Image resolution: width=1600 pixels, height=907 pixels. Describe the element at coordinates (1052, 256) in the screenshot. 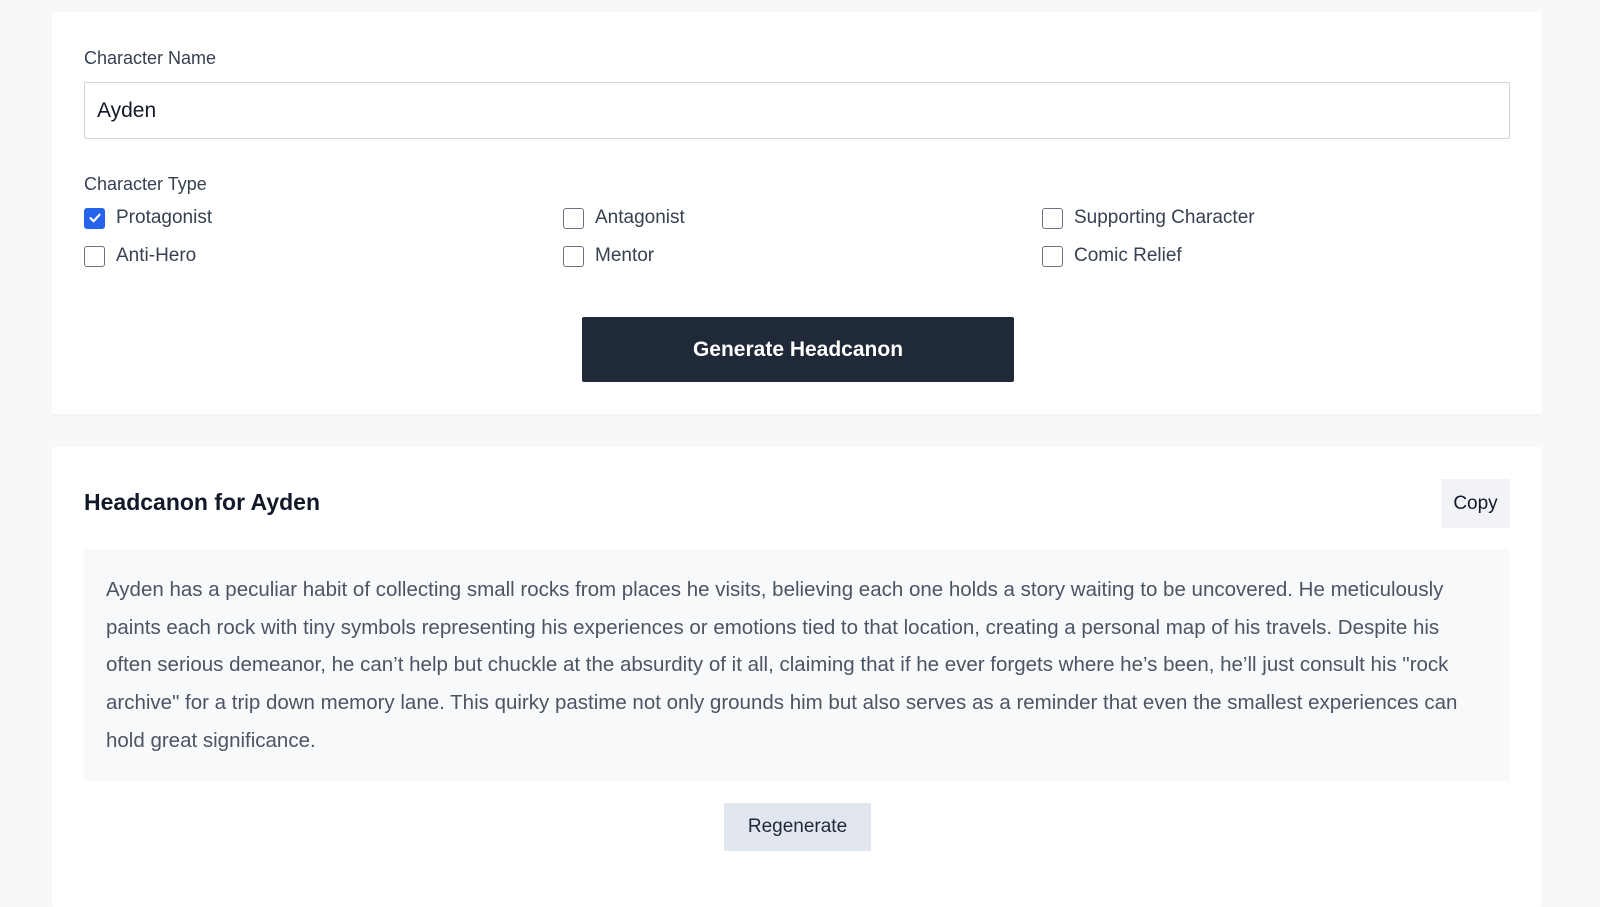

I see `comic-relief-checkbox` at that location.